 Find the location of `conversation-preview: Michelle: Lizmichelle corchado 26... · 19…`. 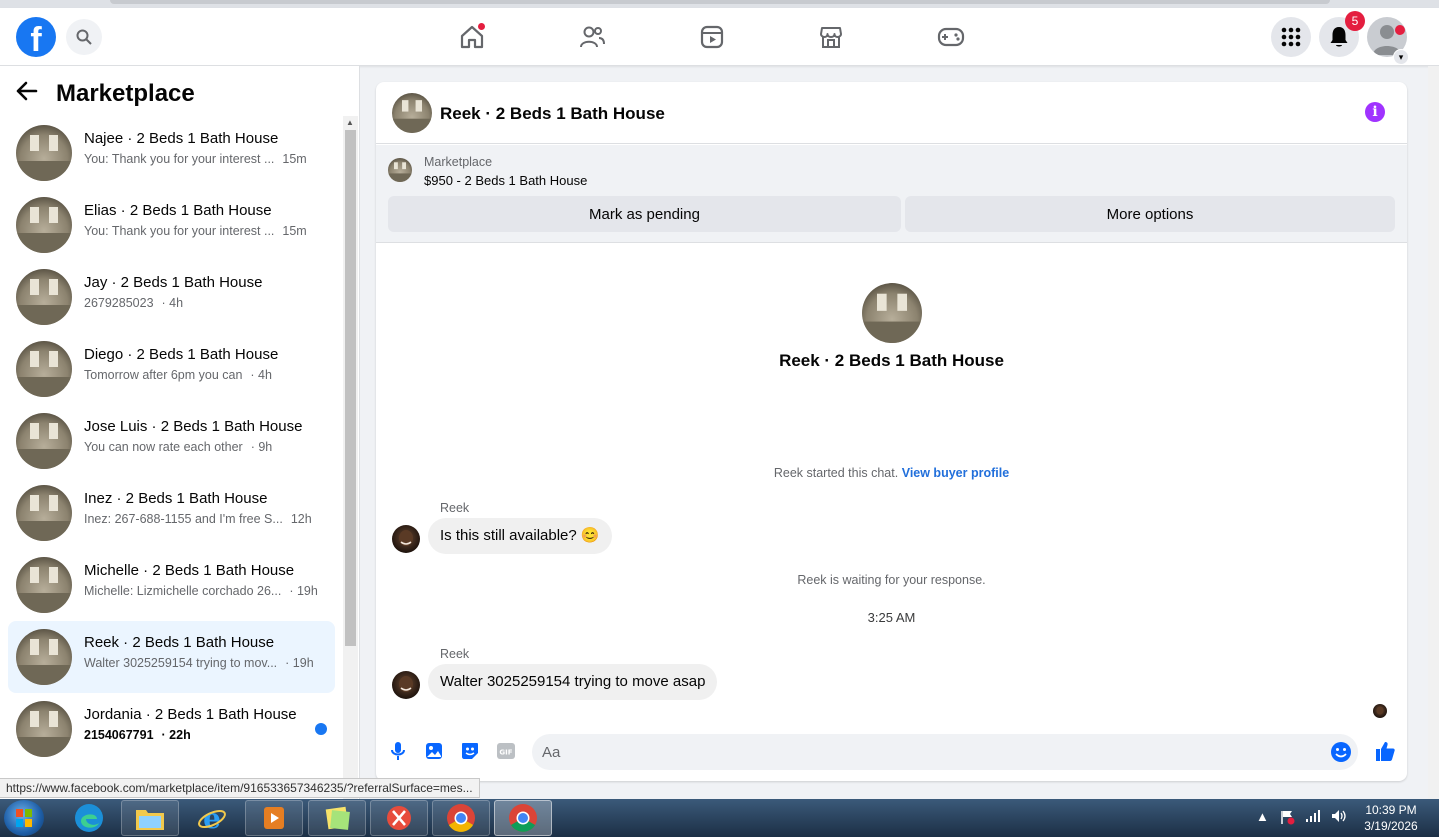

conversation-preview: Michelle: Lizmichelle corchado 26... · 19… is located at coordinates (202, 591).